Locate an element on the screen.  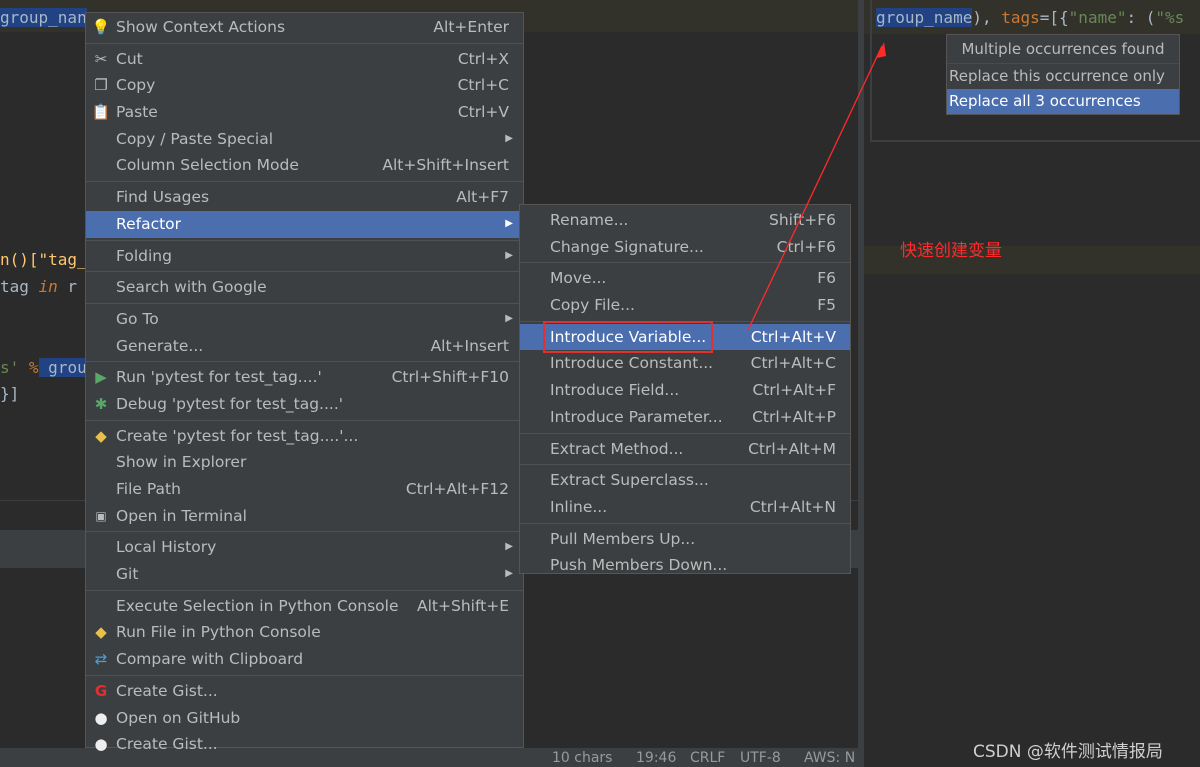
arrow-head is located at coordinates (881, 50).